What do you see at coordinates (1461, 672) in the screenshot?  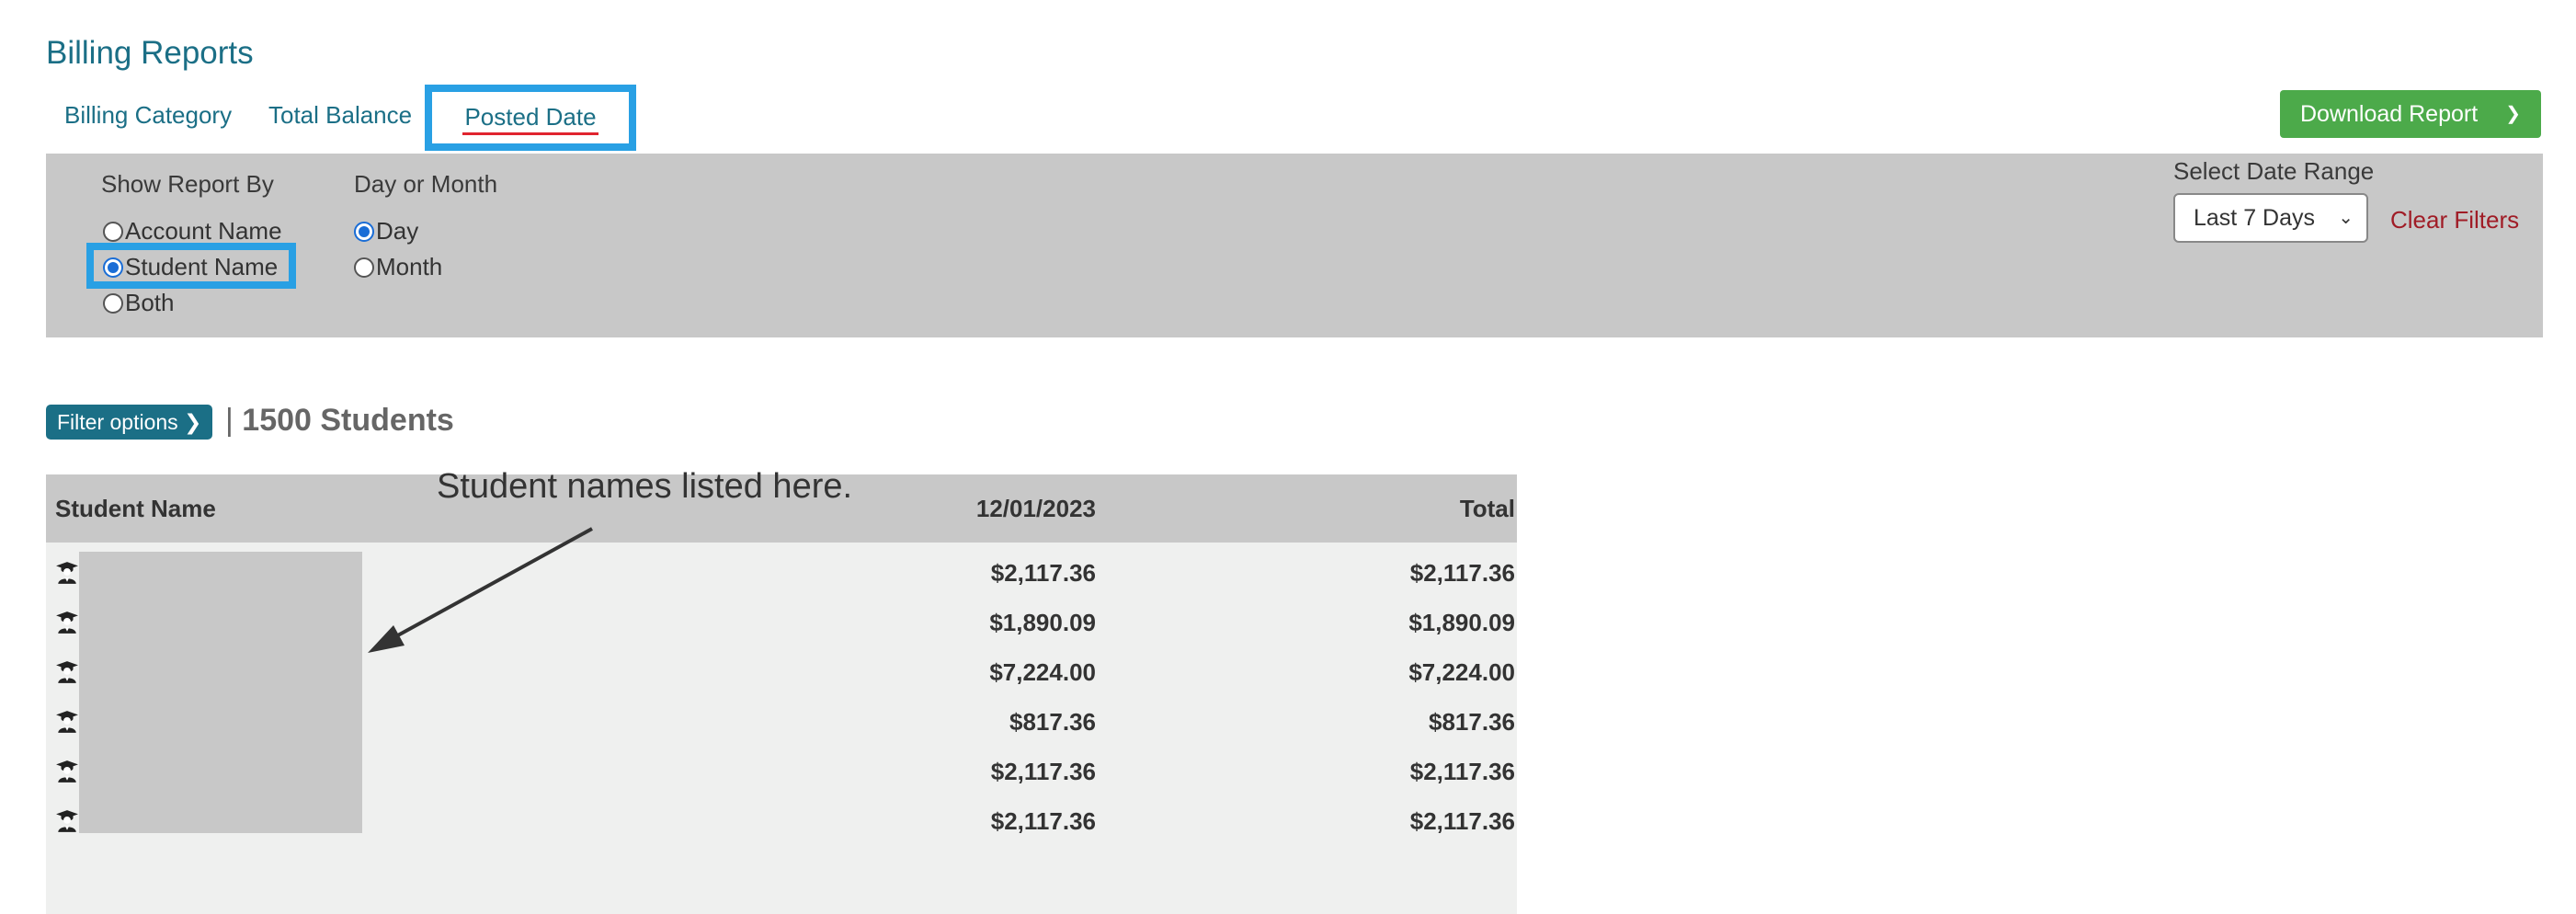 I see `cell-total: $7,224.00` at bounding box center [1461, 672].